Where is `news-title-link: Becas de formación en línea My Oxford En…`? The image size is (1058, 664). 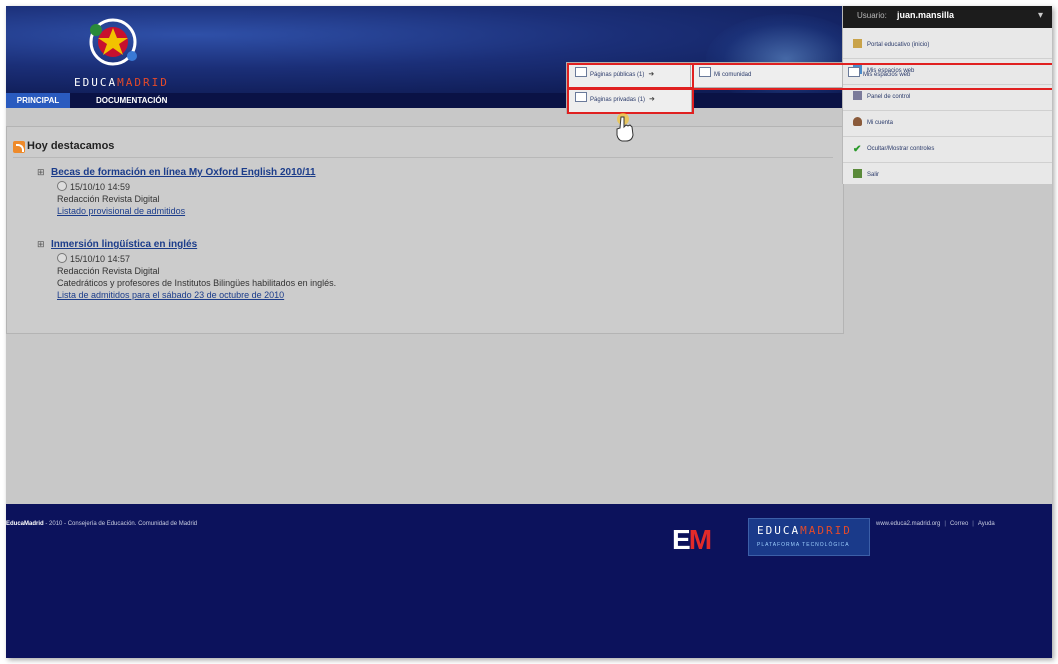
news-title-link: Becas de formación en línea My Oxford En… is located at coordinates (183, 172).